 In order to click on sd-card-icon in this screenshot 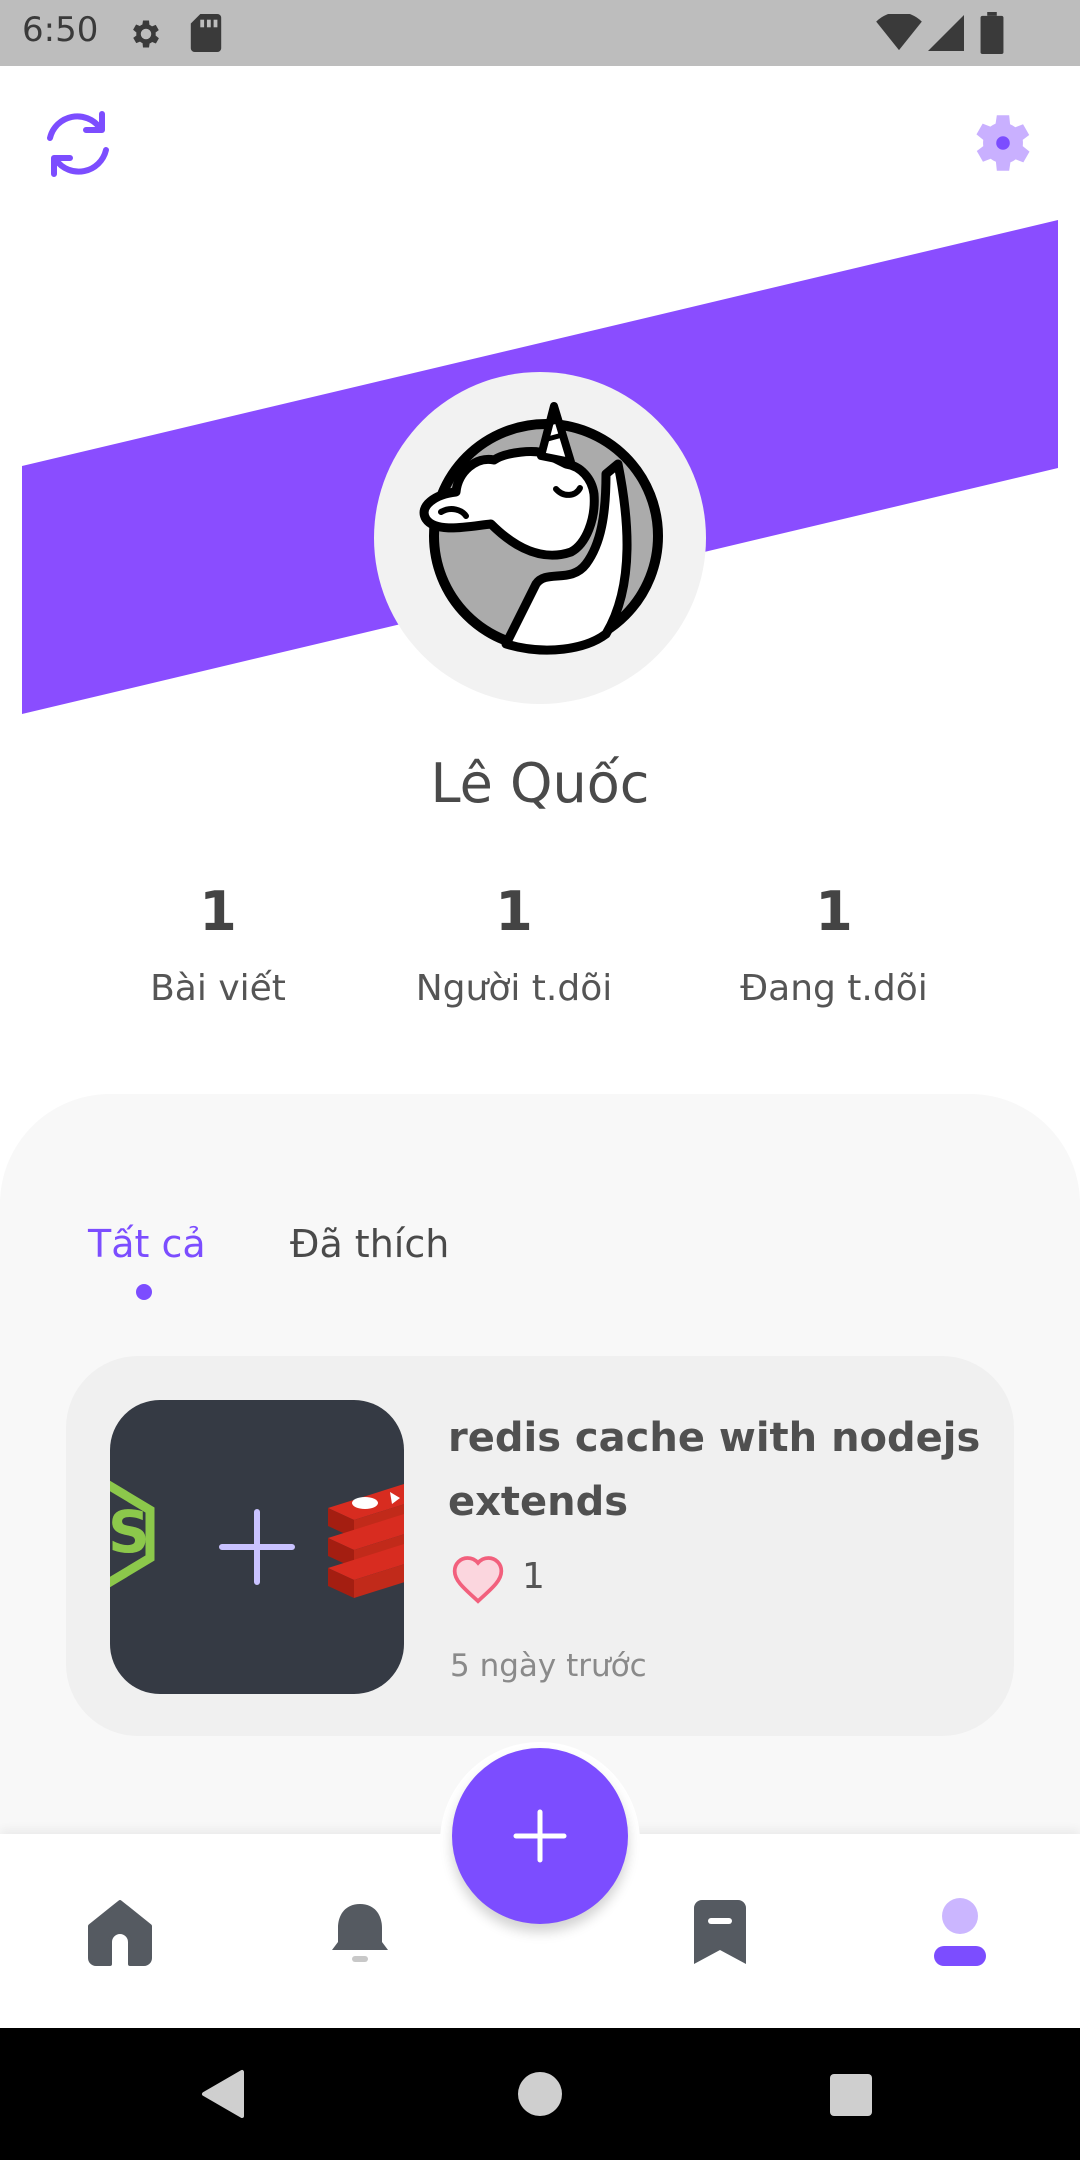, I will do `click(206, 33)`.